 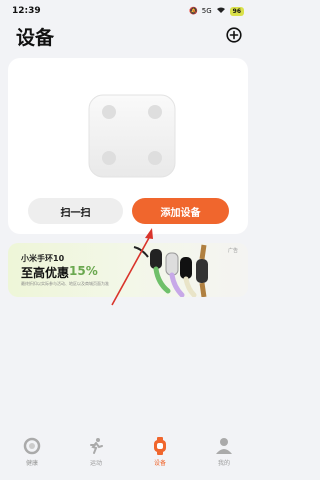 What do you see at coordinates (132, 136) in the screenshot?
I see `smart-scale-icon` at bounding box center [132, 136].